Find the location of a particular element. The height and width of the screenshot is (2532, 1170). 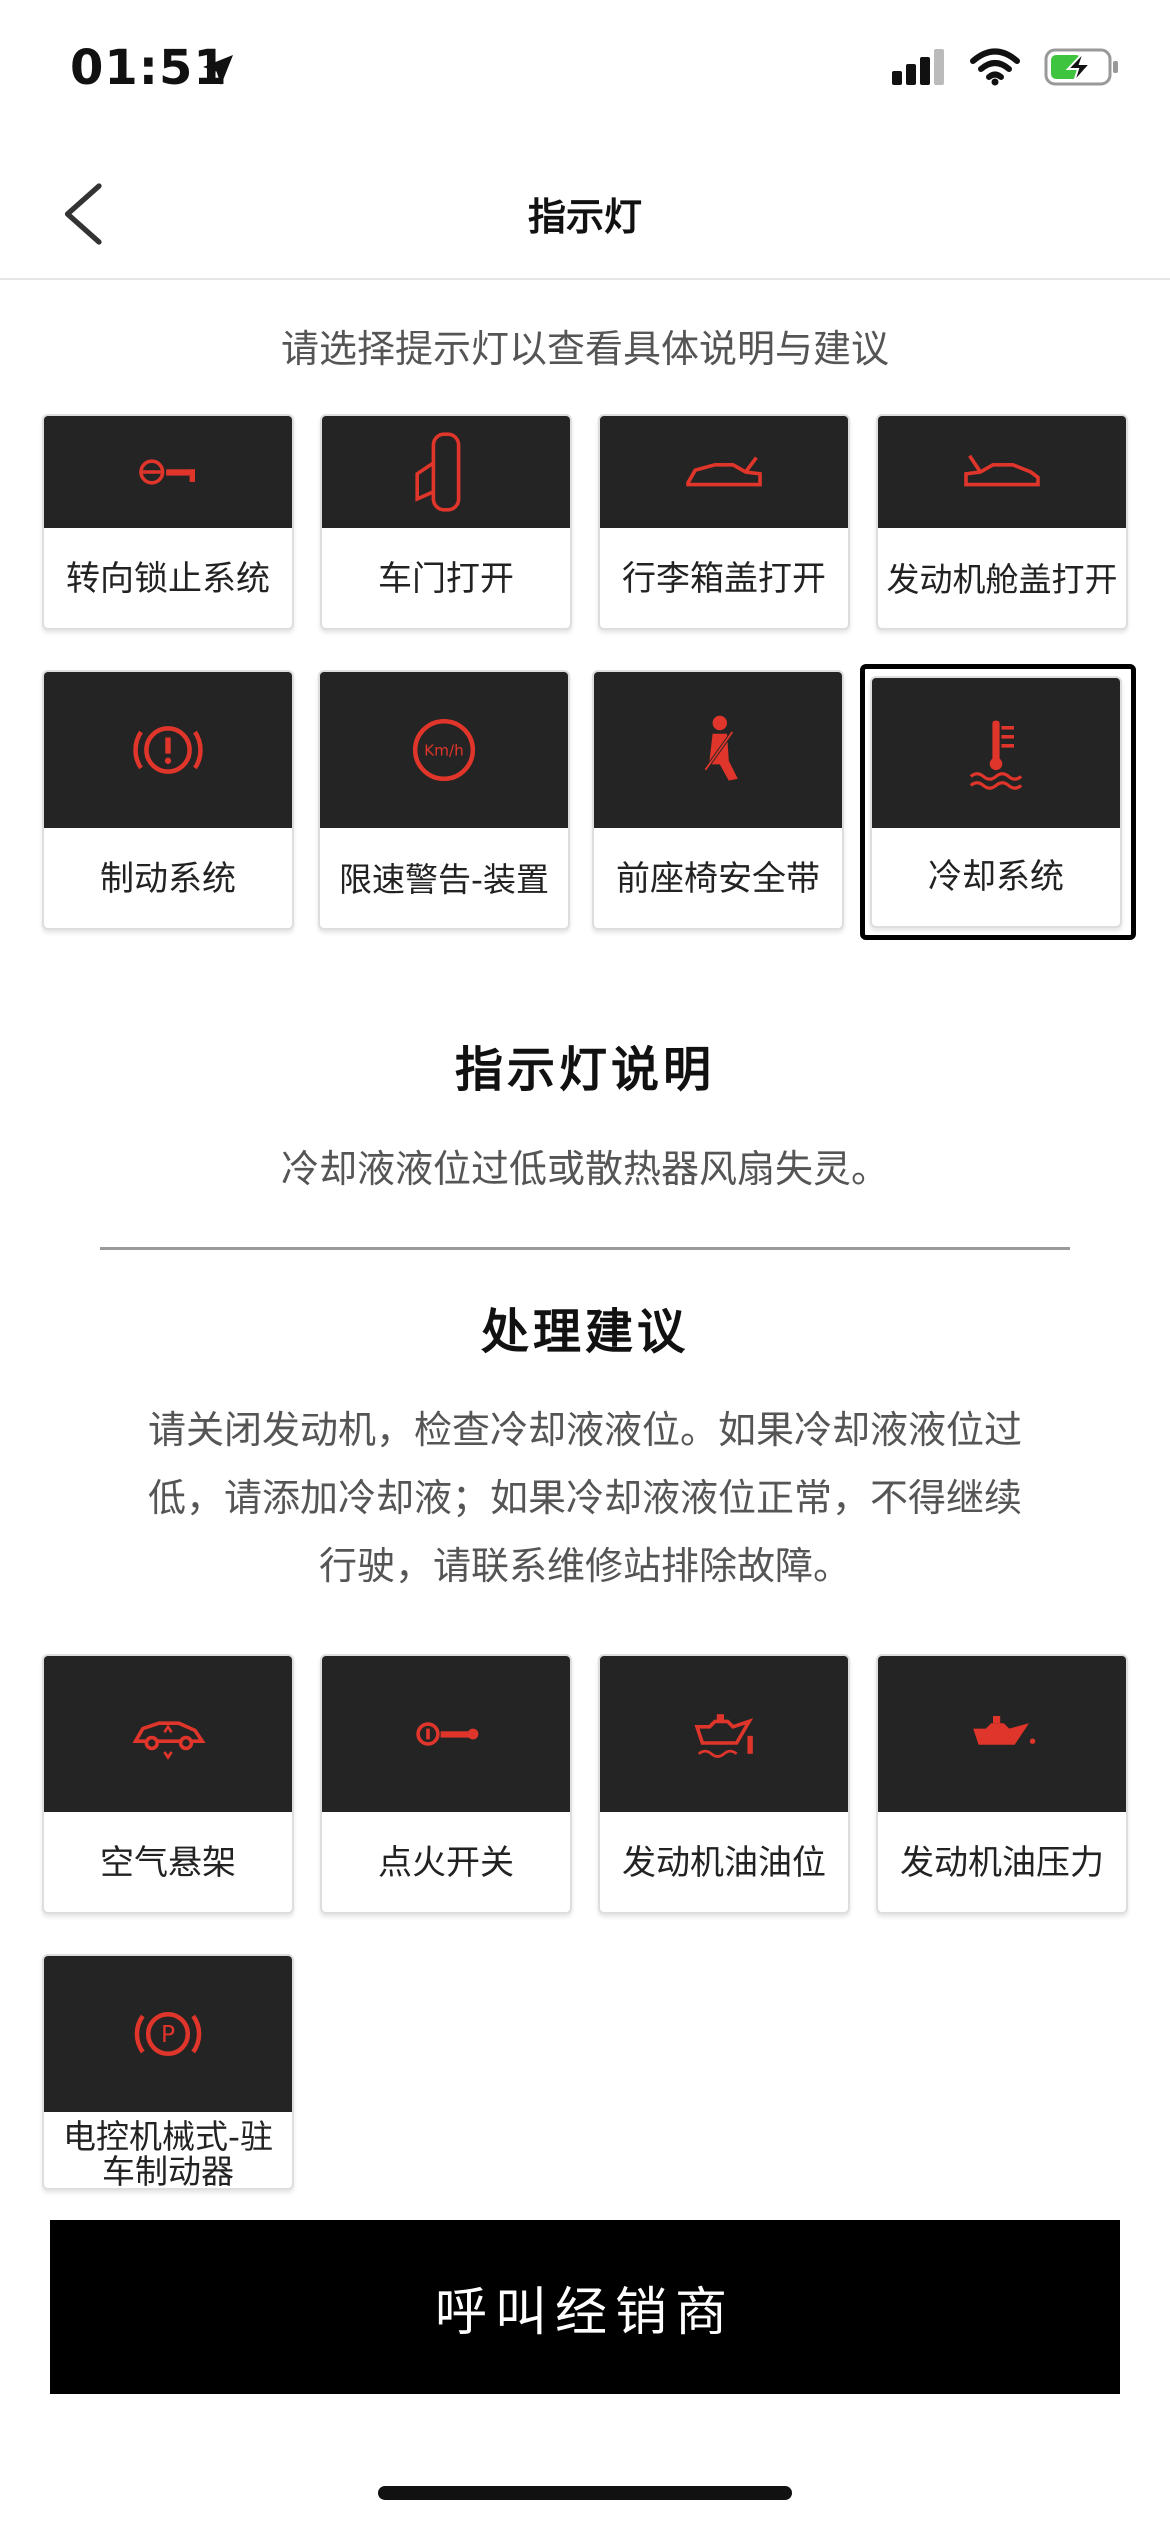

oil-pressure-icon is located at coordinates (1004, 1730).